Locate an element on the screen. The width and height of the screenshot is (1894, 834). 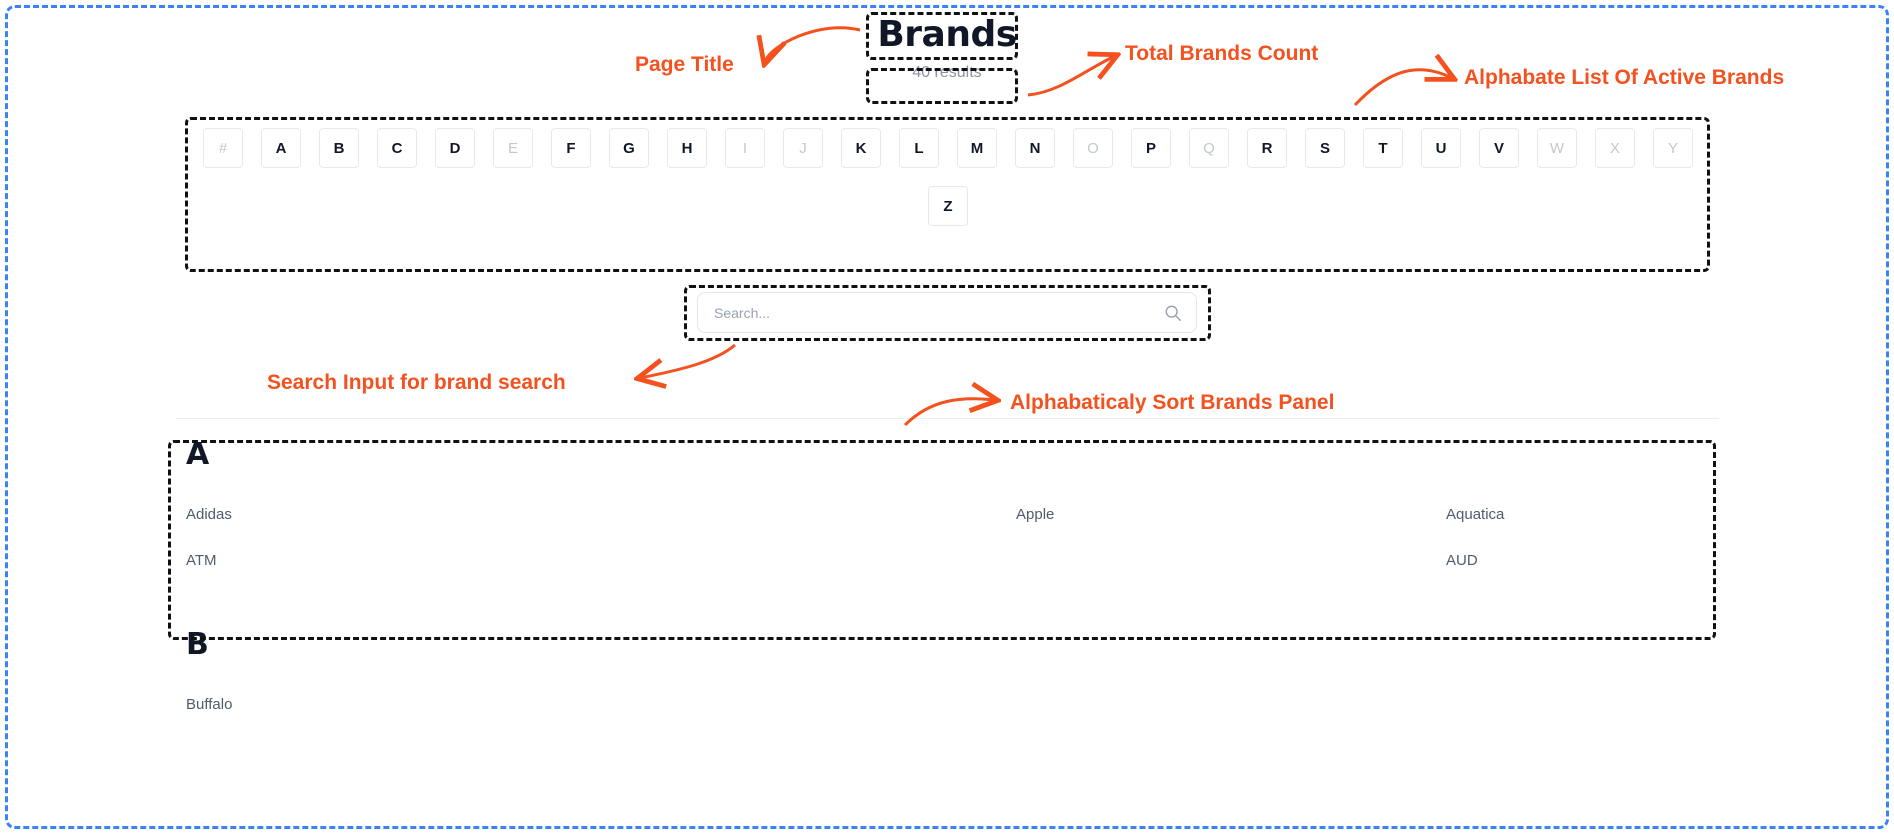
group-letter-heading: A is located at coordinates (198, 454).